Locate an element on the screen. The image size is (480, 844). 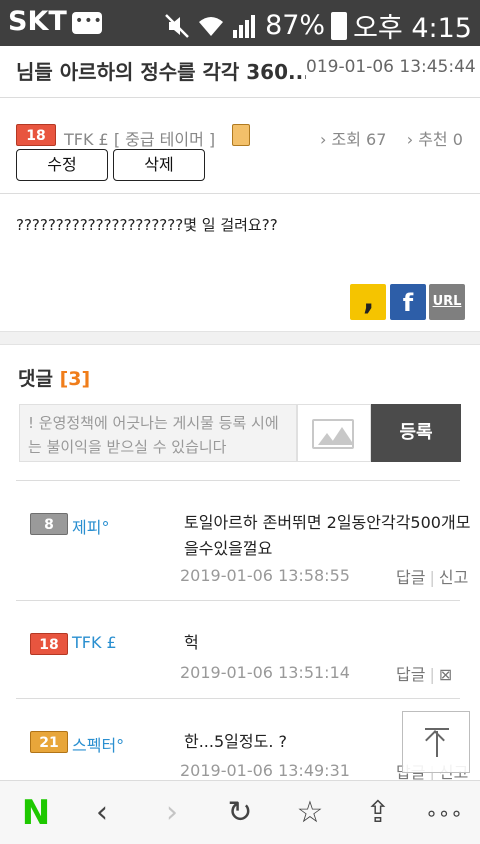
image-icon is located at coordinates (333, 434).